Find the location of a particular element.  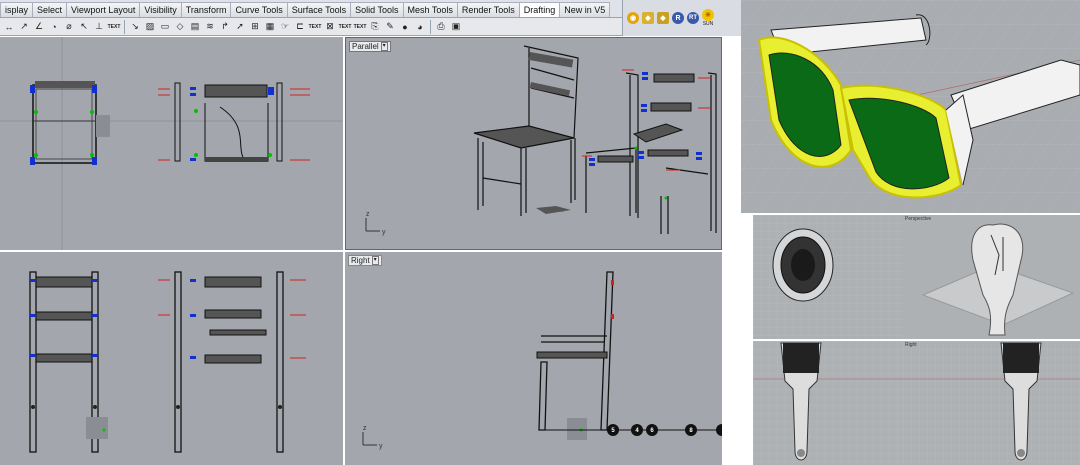

aligned-dimension-icon: ↗ is located at coordinates (24, 27).